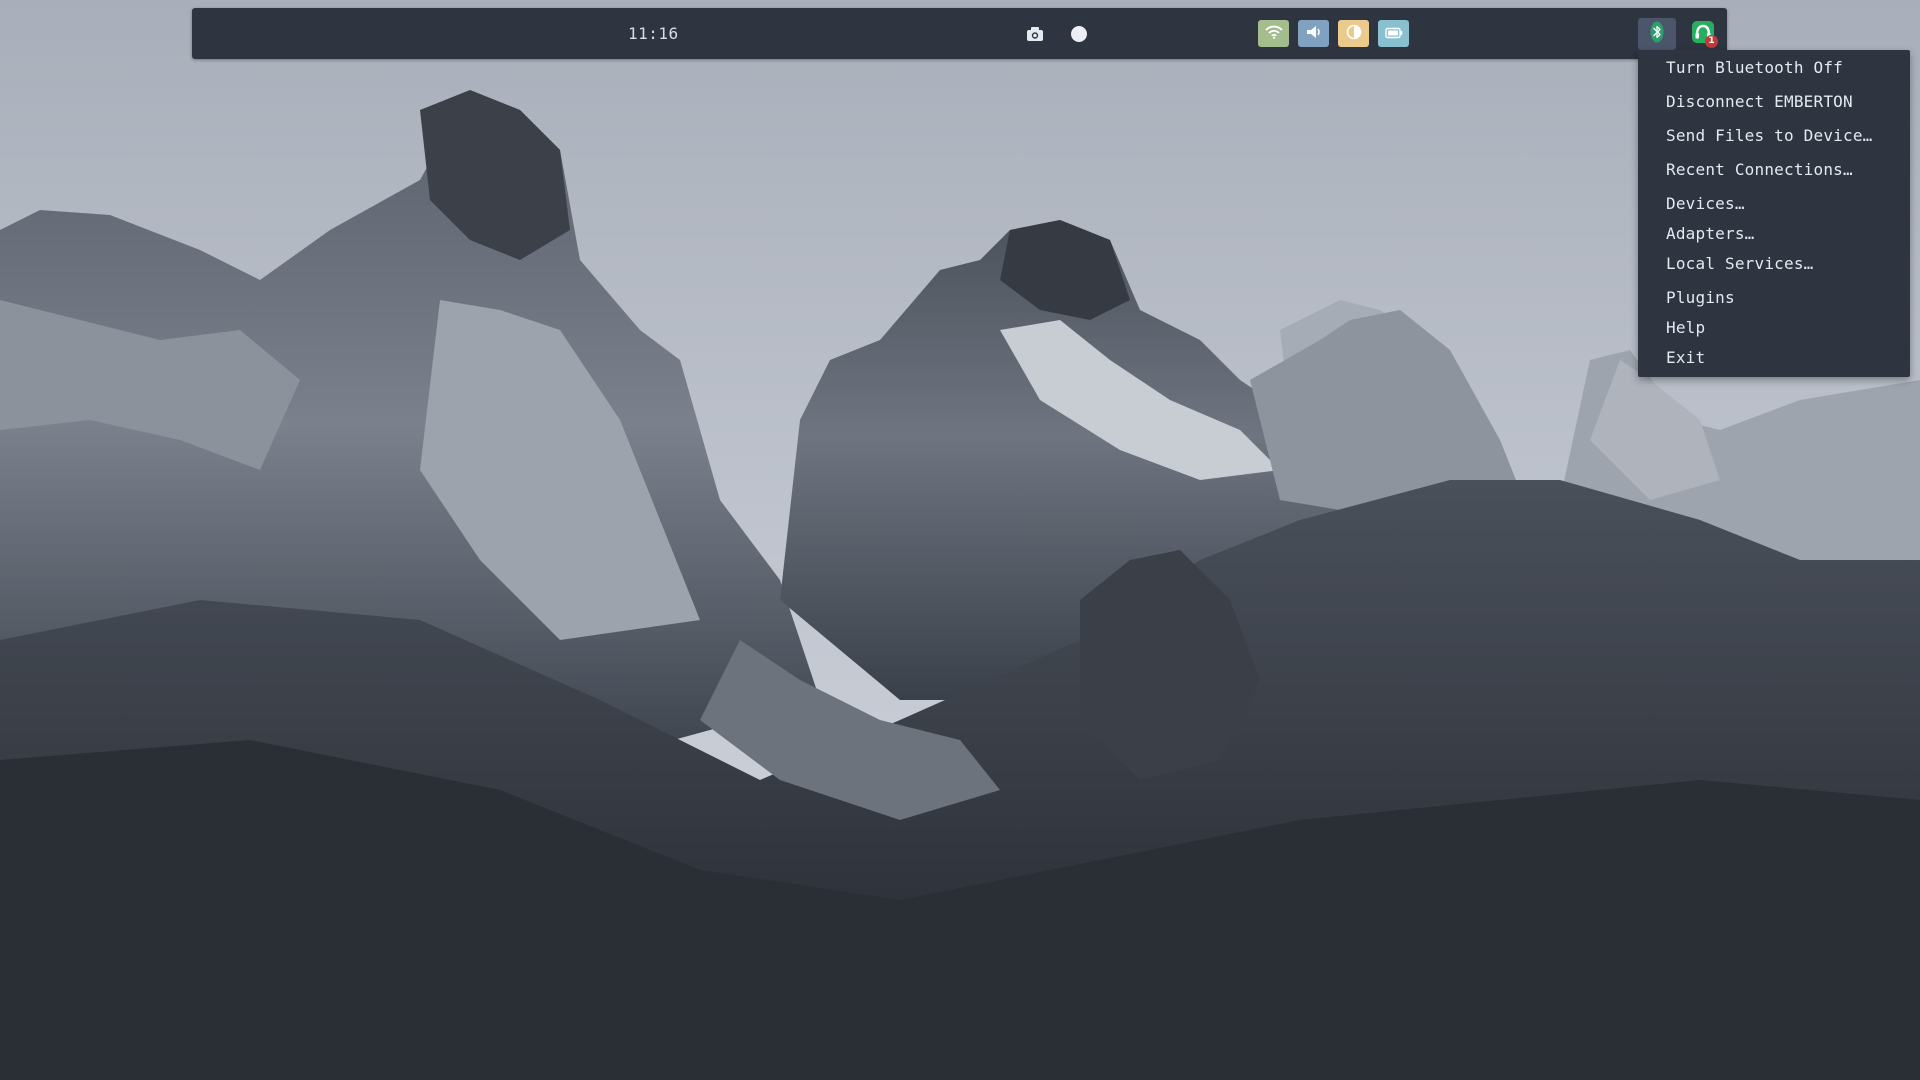  I want to click on menu-item-turn-bluetooth-off: Turn Bluetooth Off, so click(1754, 67).